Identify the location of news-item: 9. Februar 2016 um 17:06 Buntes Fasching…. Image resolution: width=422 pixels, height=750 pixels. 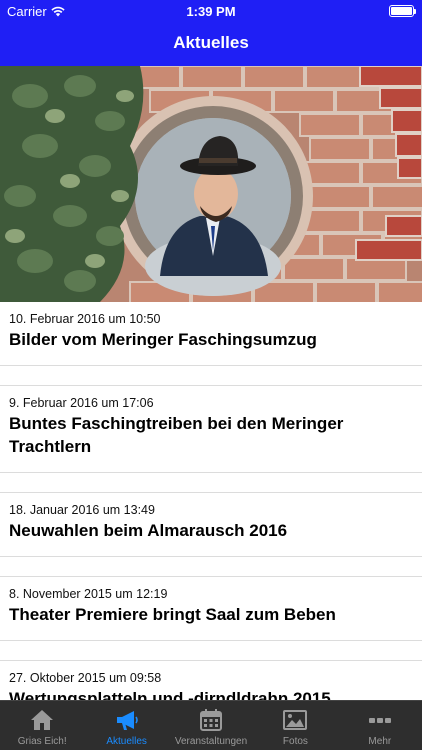
(211, 429).